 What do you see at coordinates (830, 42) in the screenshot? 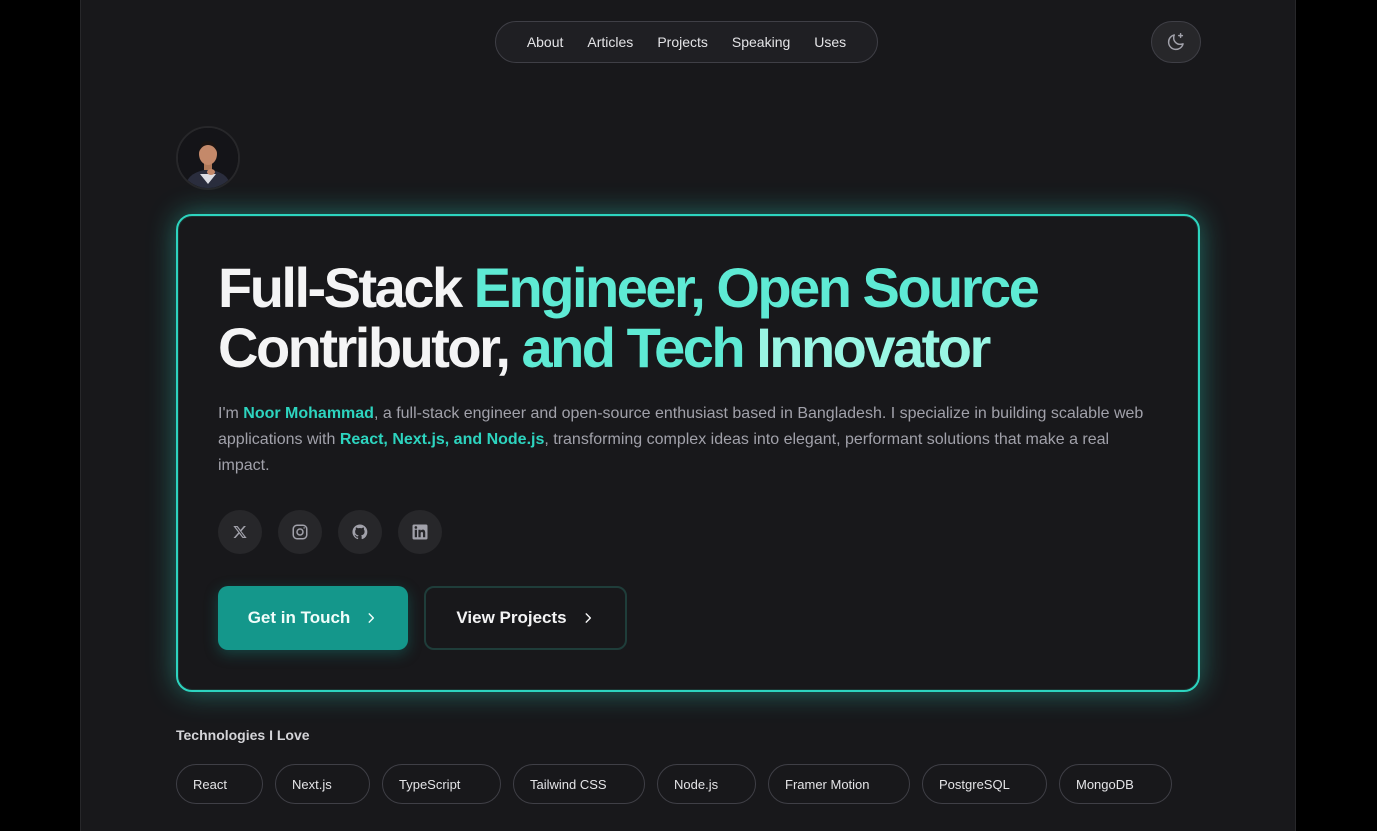
I see `nav-item-uses: Uses` at bounding box center [830, 42].